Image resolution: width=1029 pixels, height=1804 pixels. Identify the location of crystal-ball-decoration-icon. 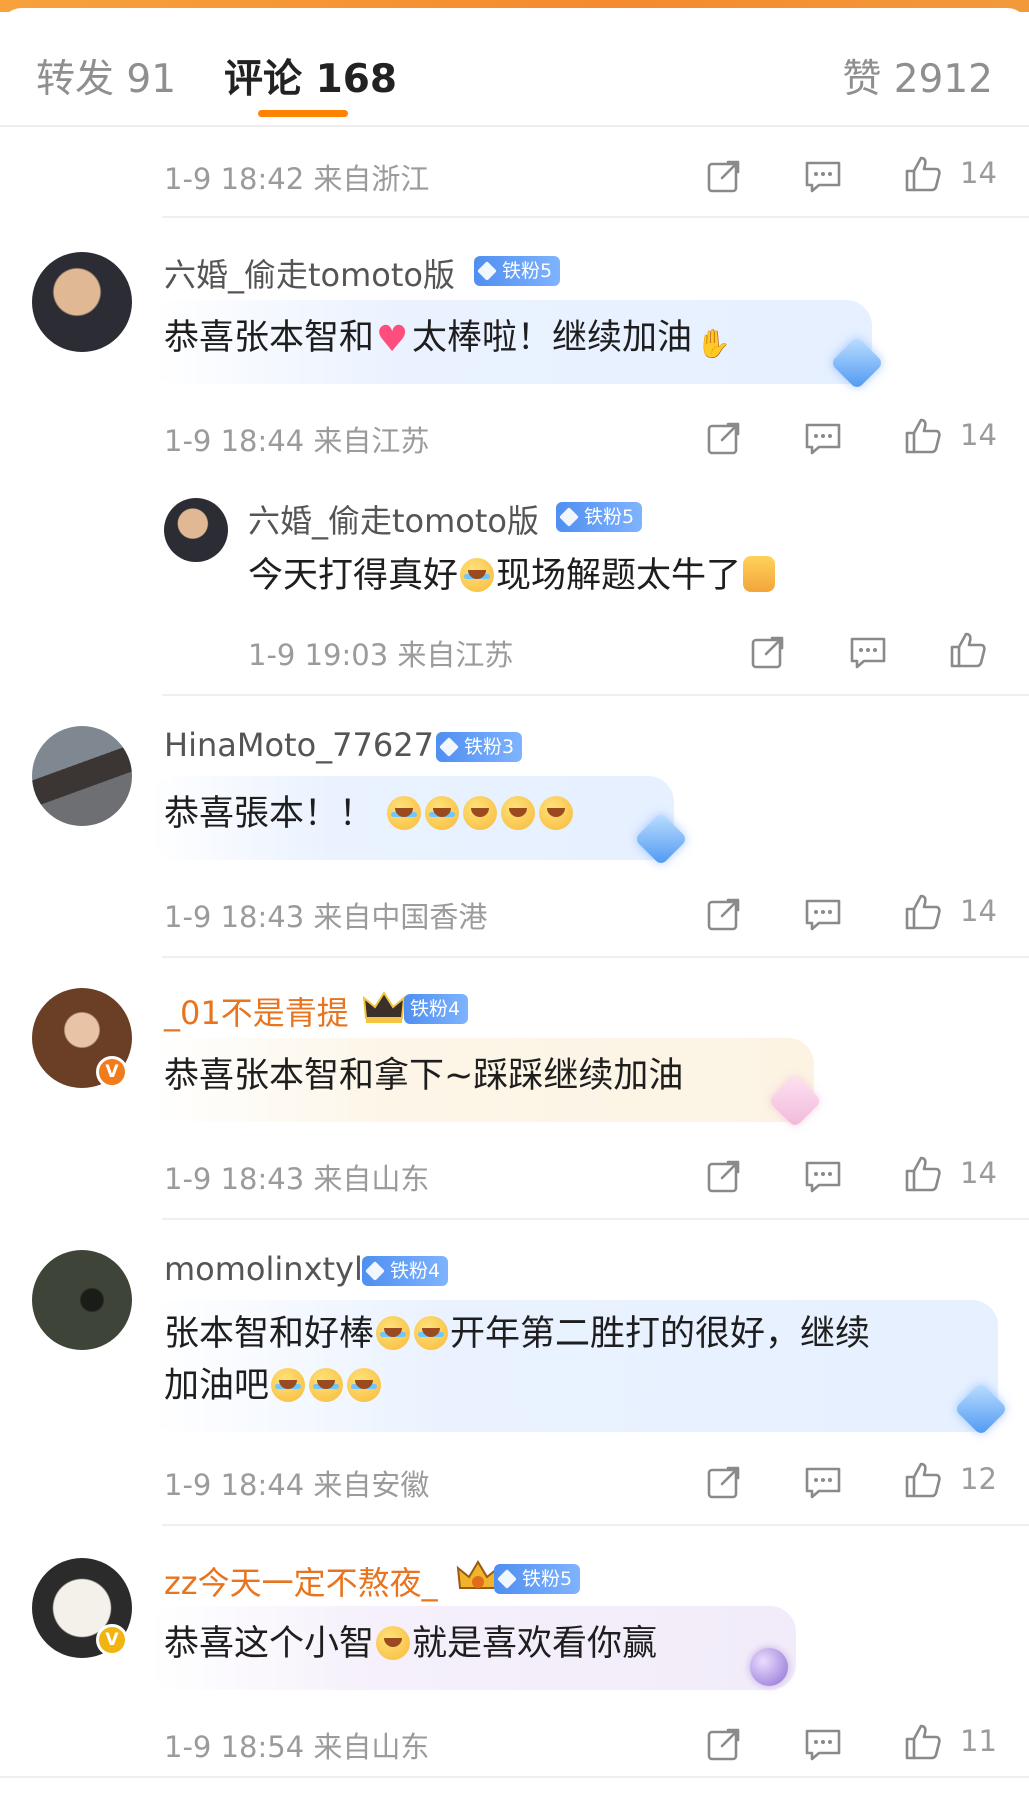
(769, 1667).